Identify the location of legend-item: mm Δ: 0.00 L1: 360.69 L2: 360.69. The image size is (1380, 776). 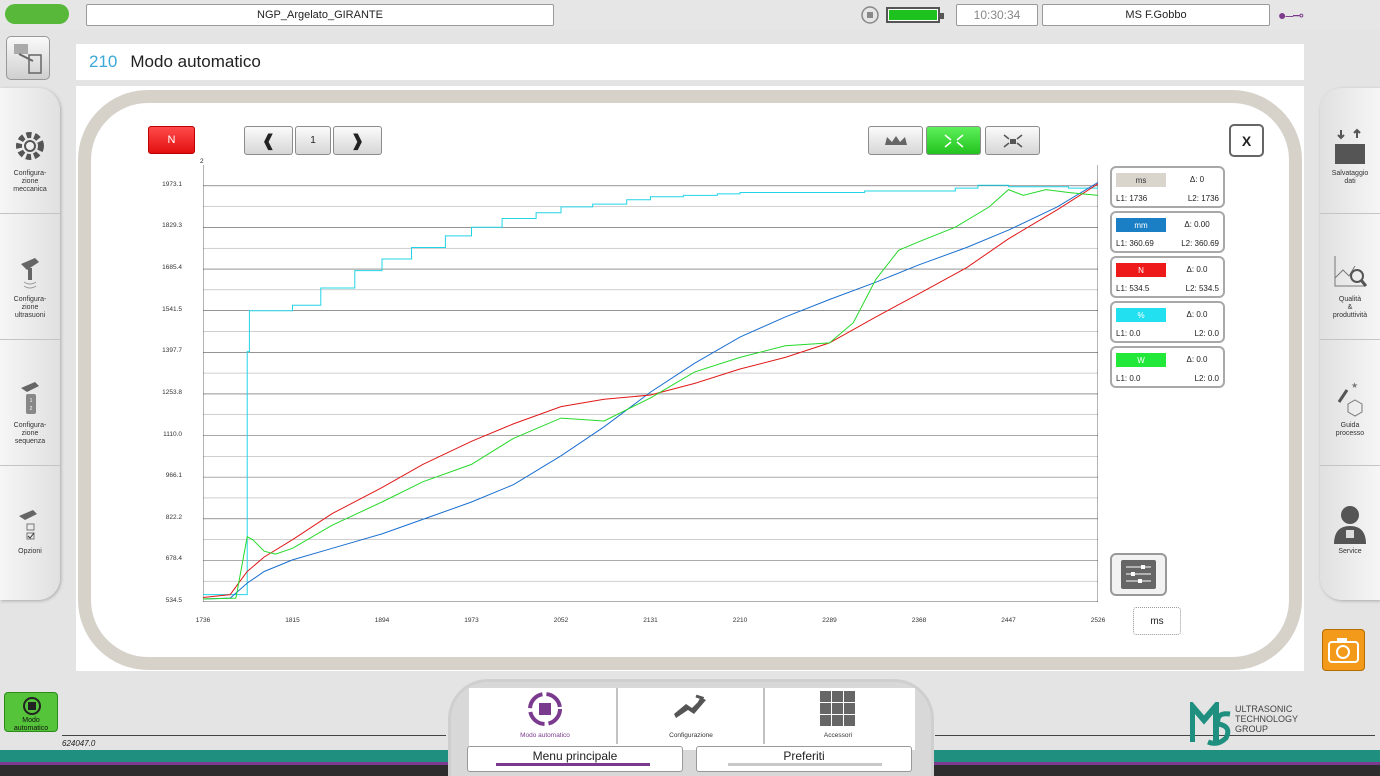
(1167, 232).